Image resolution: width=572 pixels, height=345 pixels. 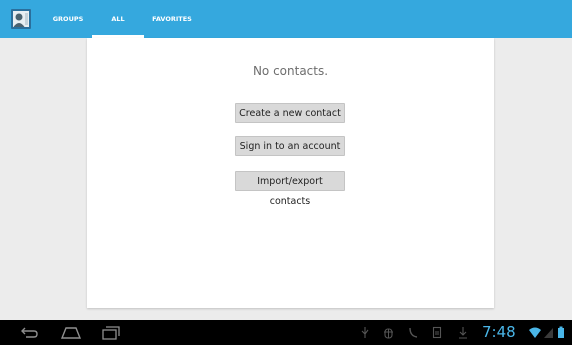 I want to click on action-bar: GROUPS ALL FAVORITES, so click(x=286, y=19).